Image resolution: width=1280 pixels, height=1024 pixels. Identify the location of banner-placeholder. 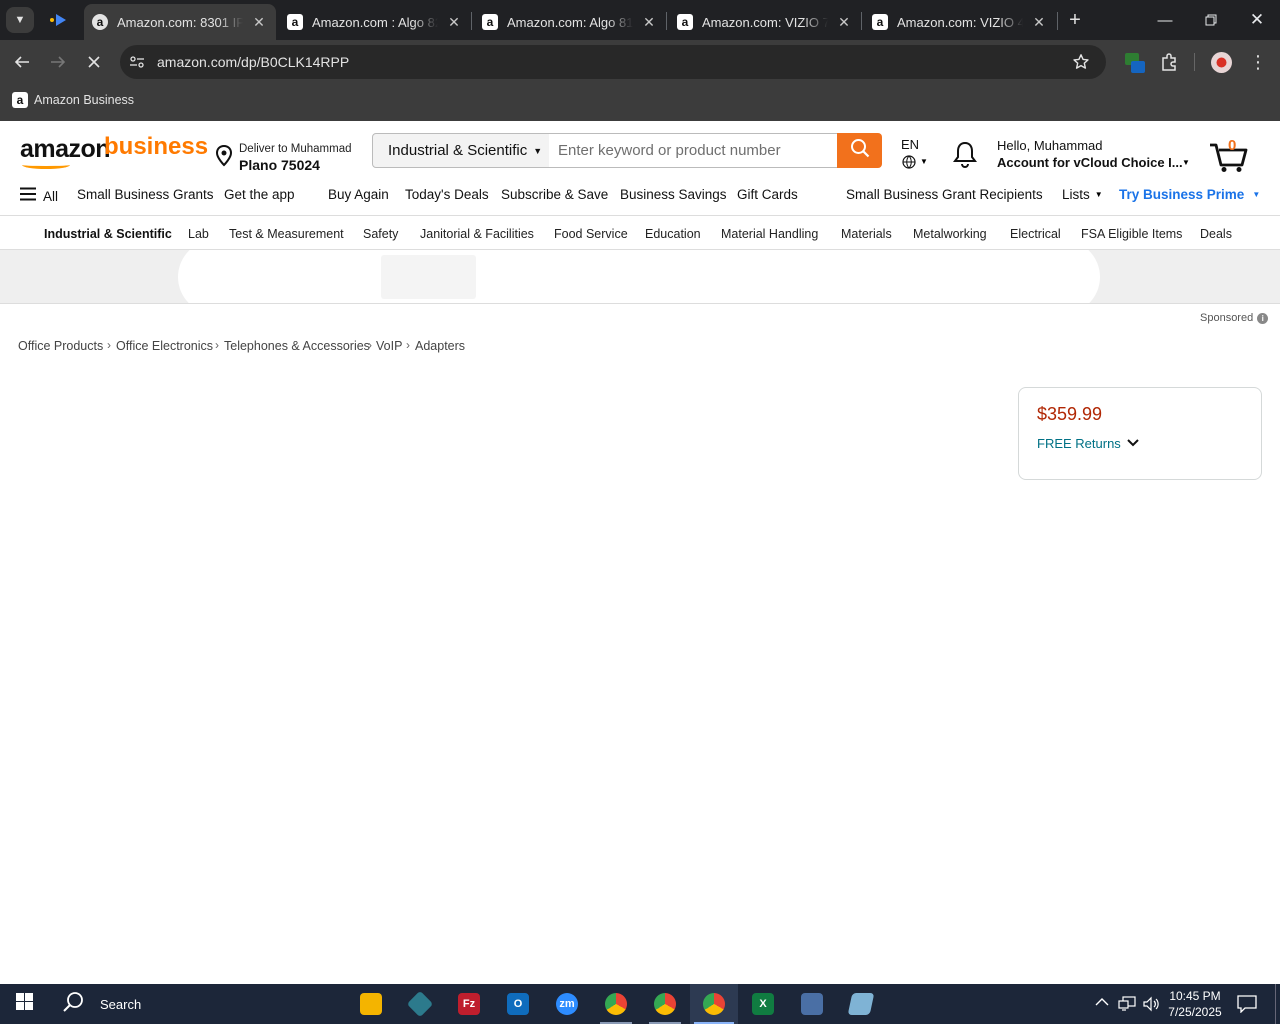
(639, 276).